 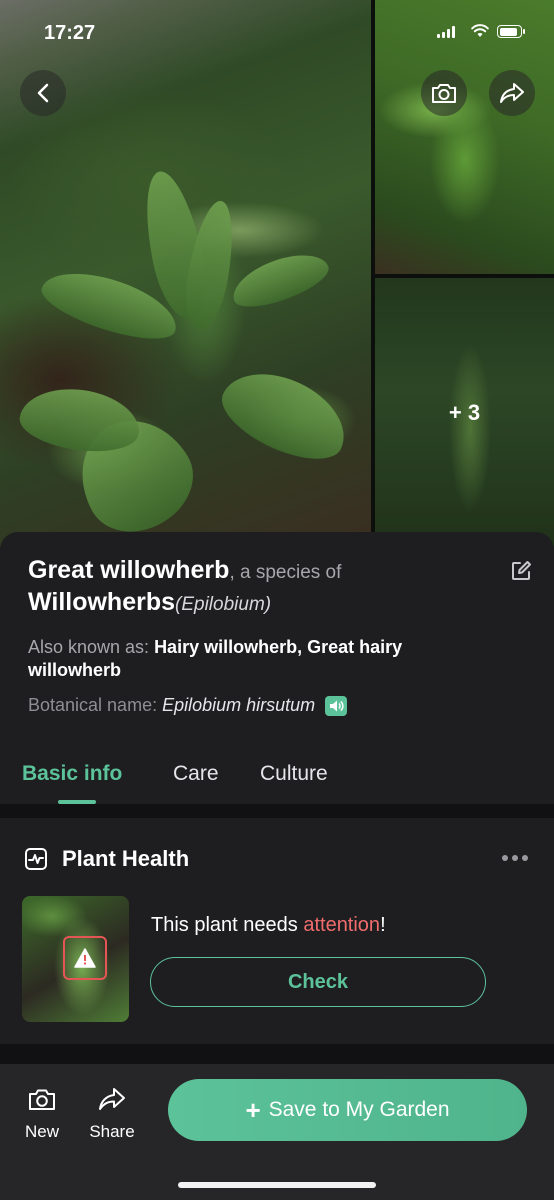 I want to click on back-icon, so click(x=43, y=93).